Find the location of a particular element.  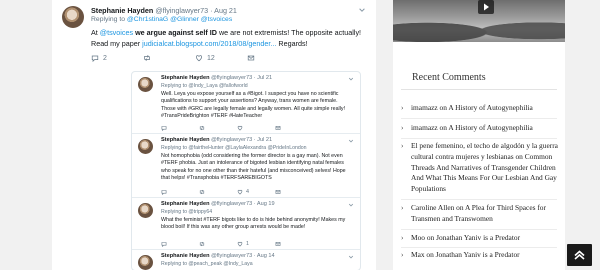

video-scene is located at coordinates (479, 26).